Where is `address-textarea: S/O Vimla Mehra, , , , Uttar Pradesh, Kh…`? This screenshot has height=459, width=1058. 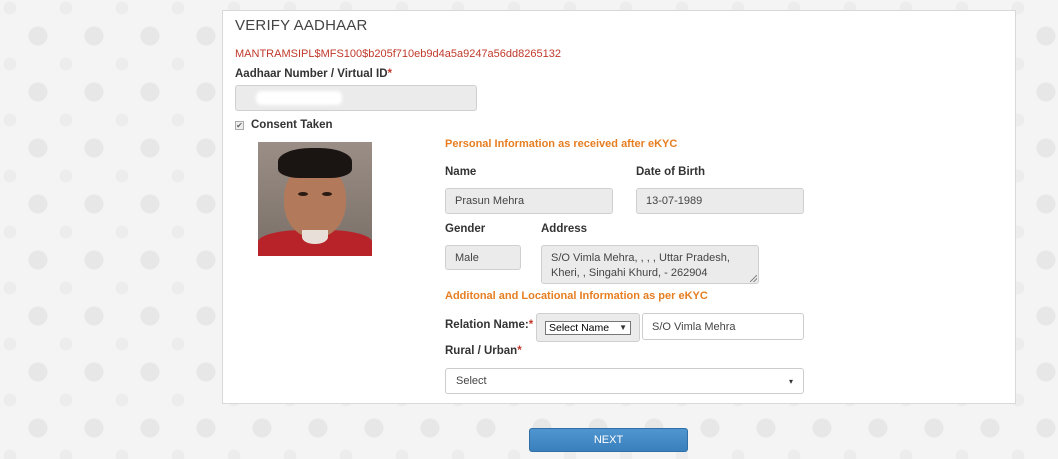 address-textarea: S/O Vimla Mehra, , , , Uttar Pradesh, Kh… is located at coordinates (650, 264).